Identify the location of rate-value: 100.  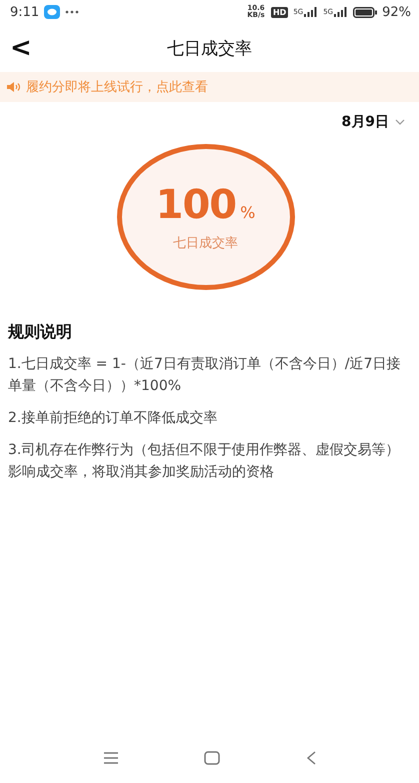
(196, 205).